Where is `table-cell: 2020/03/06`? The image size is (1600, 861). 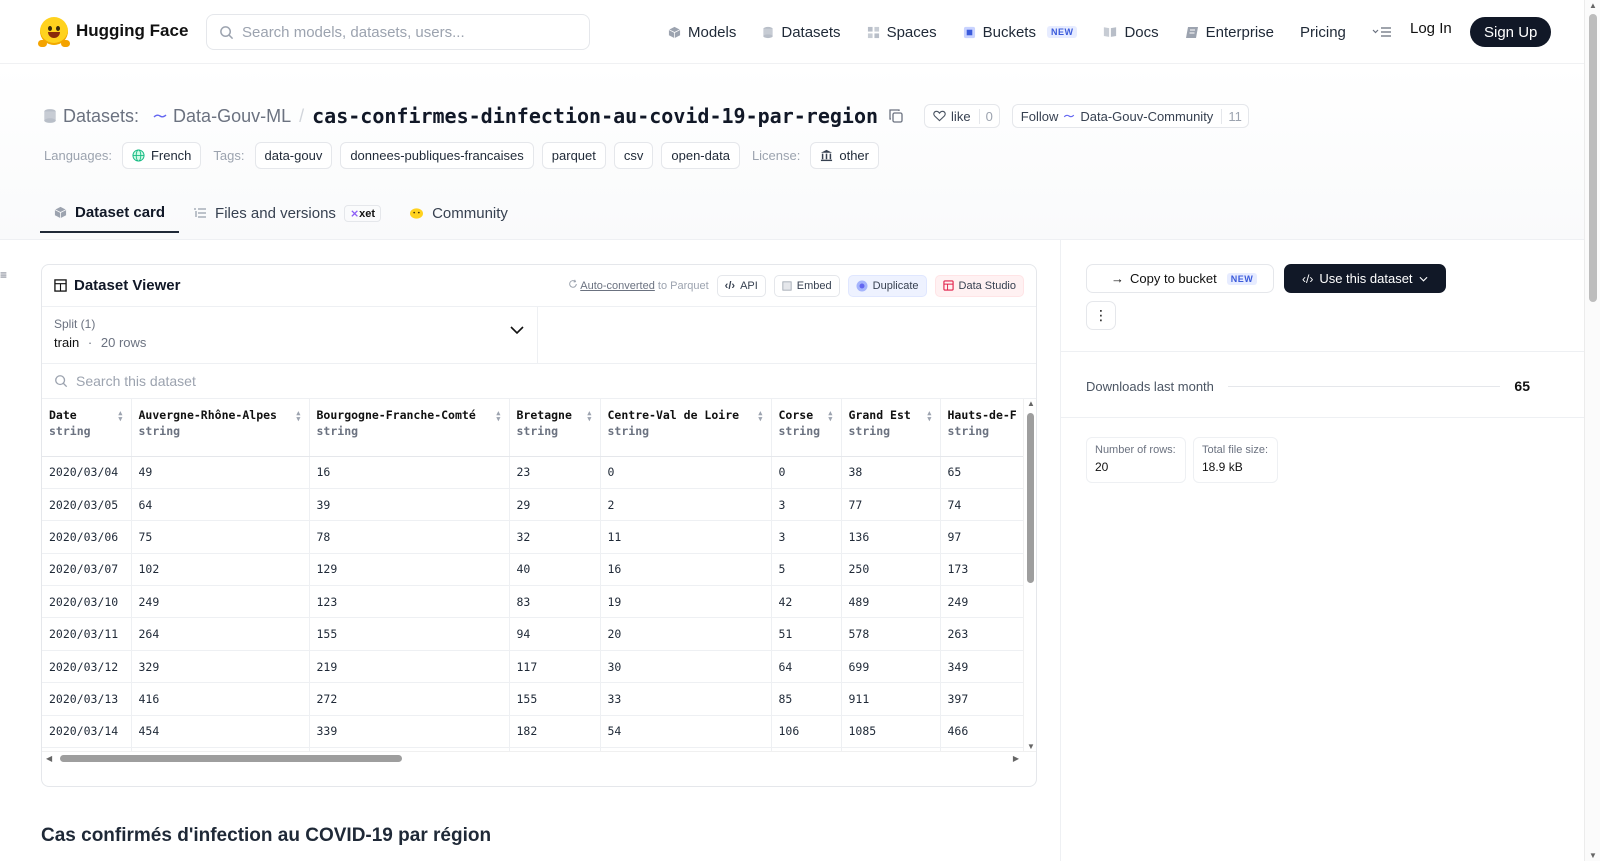 table-cell: 2020/03/06 is located at coordinates (87, 537).